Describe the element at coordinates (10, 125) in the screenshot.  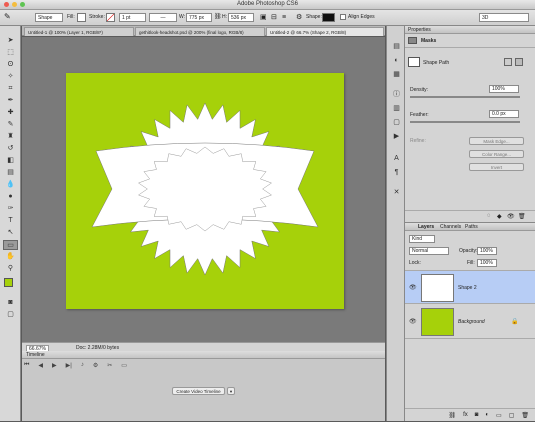
I see `brush-tool-icon: ✎` at that location.